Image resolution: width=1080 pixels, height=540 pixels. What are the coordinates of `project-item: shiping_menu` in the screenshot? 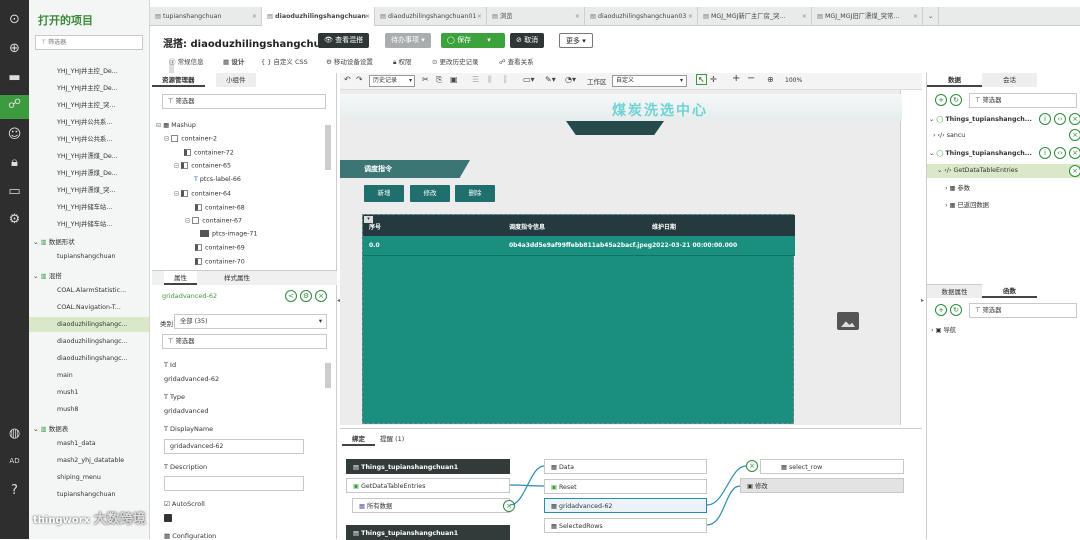 It's located at (79, 477).